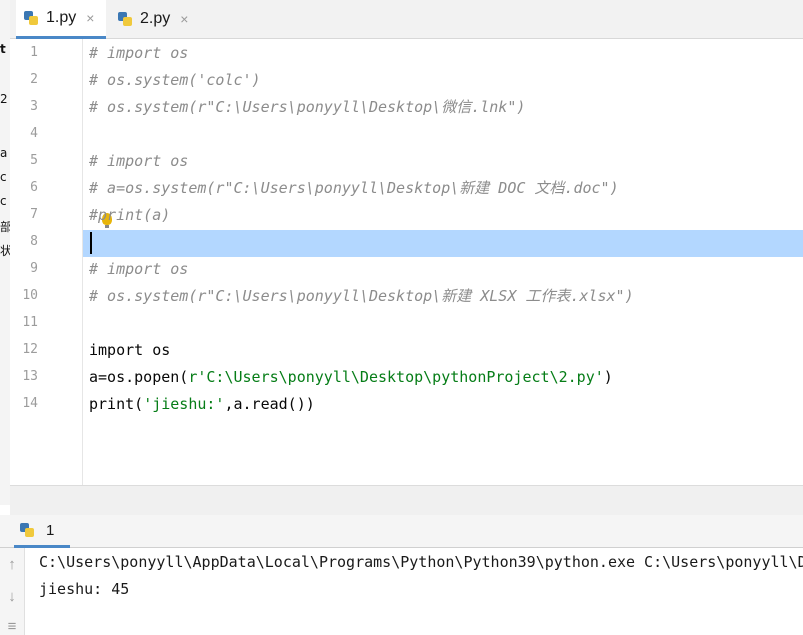 This screenshot has height=635, width=803. What do you see at coordinates (139, 377) in the screenshot?
I see `code-token: a=os.popen(` at bounding box center [139, 377].